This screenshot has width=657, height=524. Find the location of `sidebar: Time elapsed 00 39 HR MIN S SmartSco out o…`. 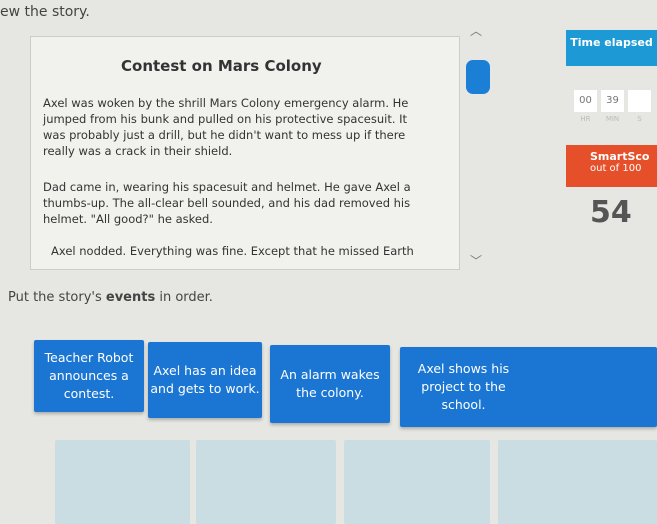

sidebar: Time elapsed 00 39 HR MIN S SmartSco out o… is located at coordinates (611, 130).